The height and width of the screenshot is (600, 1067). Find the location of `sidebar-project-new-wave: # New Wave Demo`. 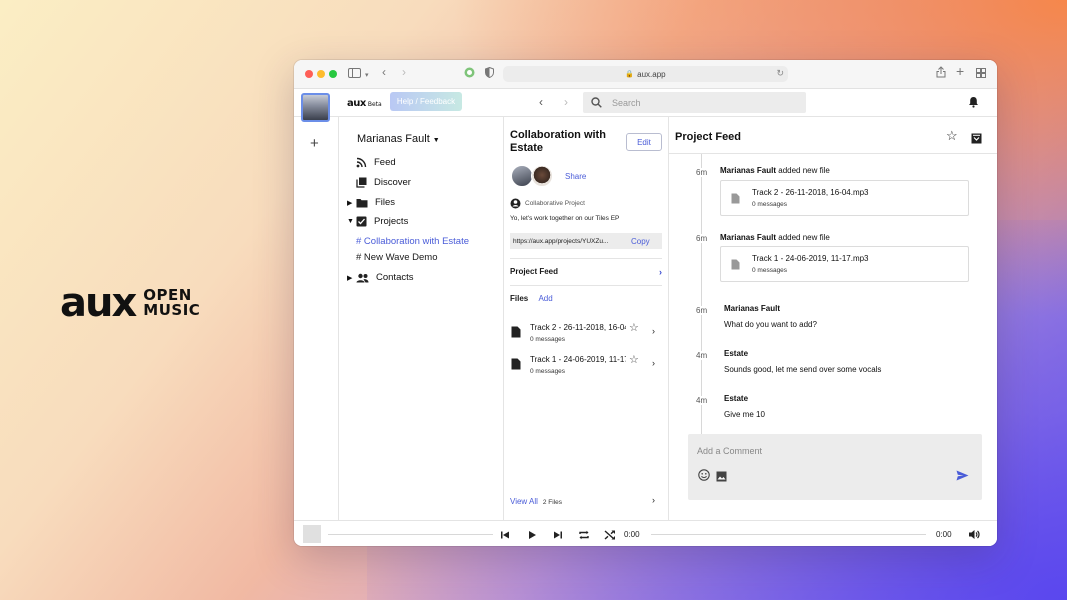

sidebar-project-new-wave: # New Wave Demo is located at coordinates (396, 257).